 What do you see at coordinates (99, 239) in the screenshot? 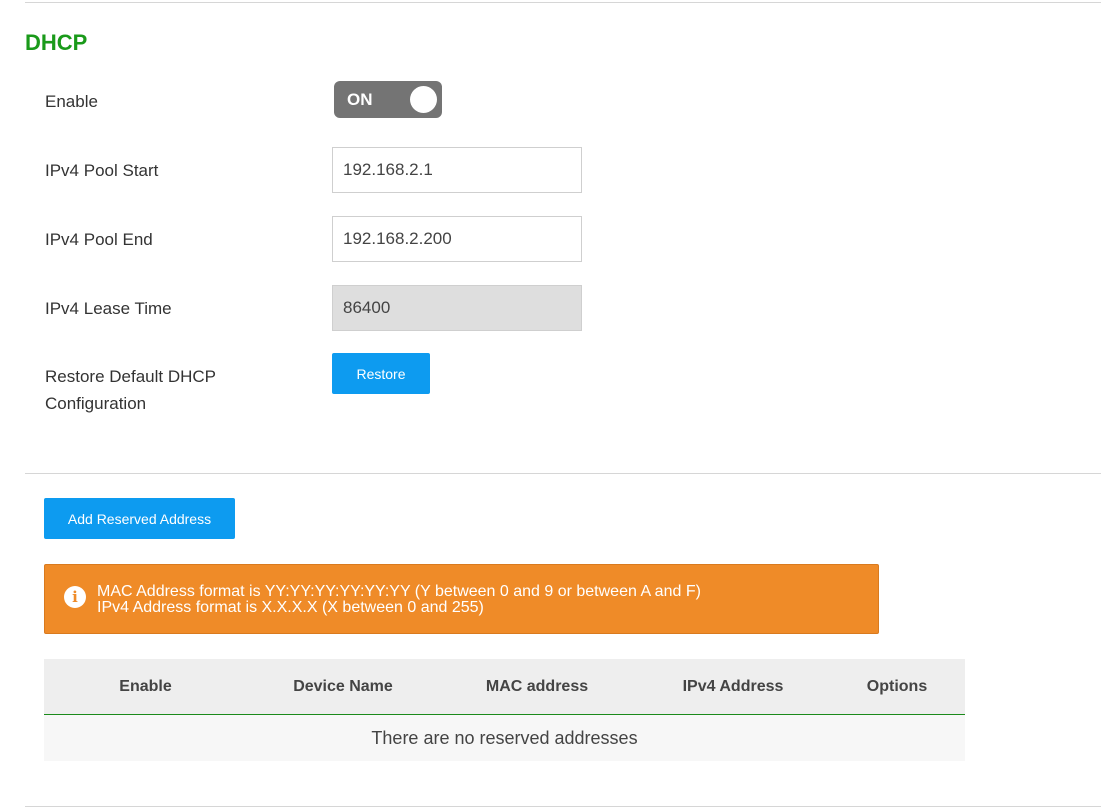
I see `pool-end-label: IPv4 Pool End` at bounding box center [99, 239].